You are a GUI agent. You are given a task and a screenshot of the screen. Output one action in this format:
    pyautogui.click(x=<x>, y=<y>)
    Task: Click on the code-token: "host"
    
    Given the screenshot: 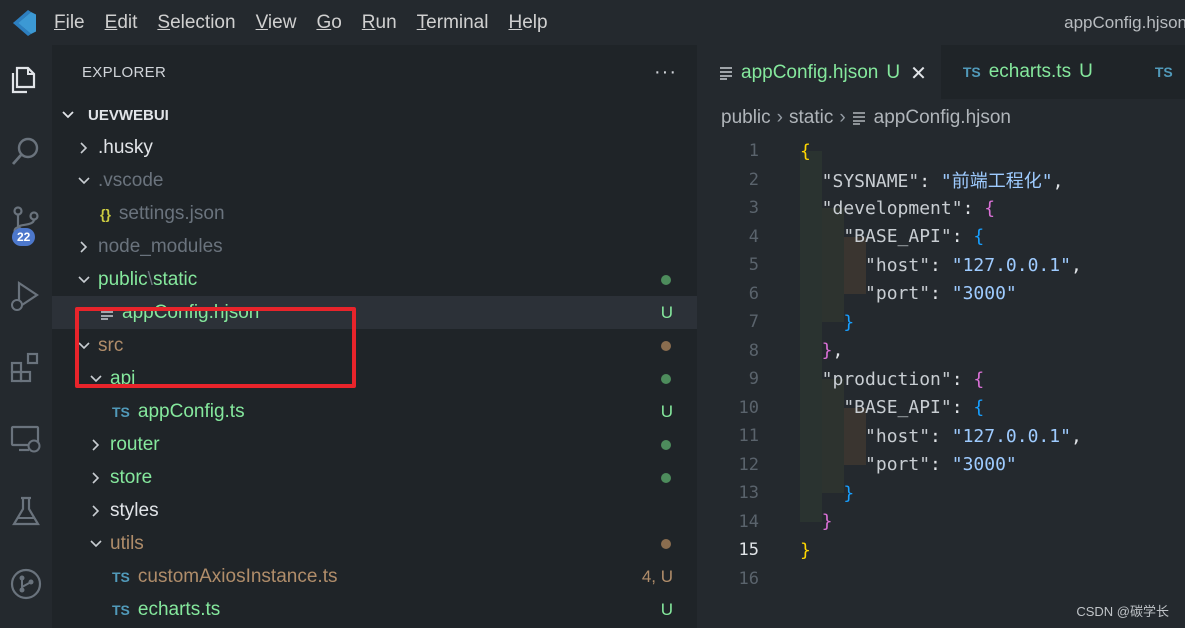 What is the action you would take?
    pyautogui.click(x=865, y=265)
    